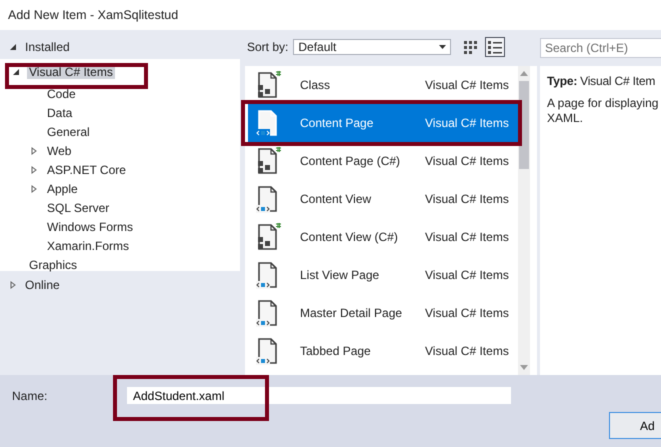 This screenshot has height=447, width=661. I want to click on type-value: Visual C# Item, so click(618, 81).